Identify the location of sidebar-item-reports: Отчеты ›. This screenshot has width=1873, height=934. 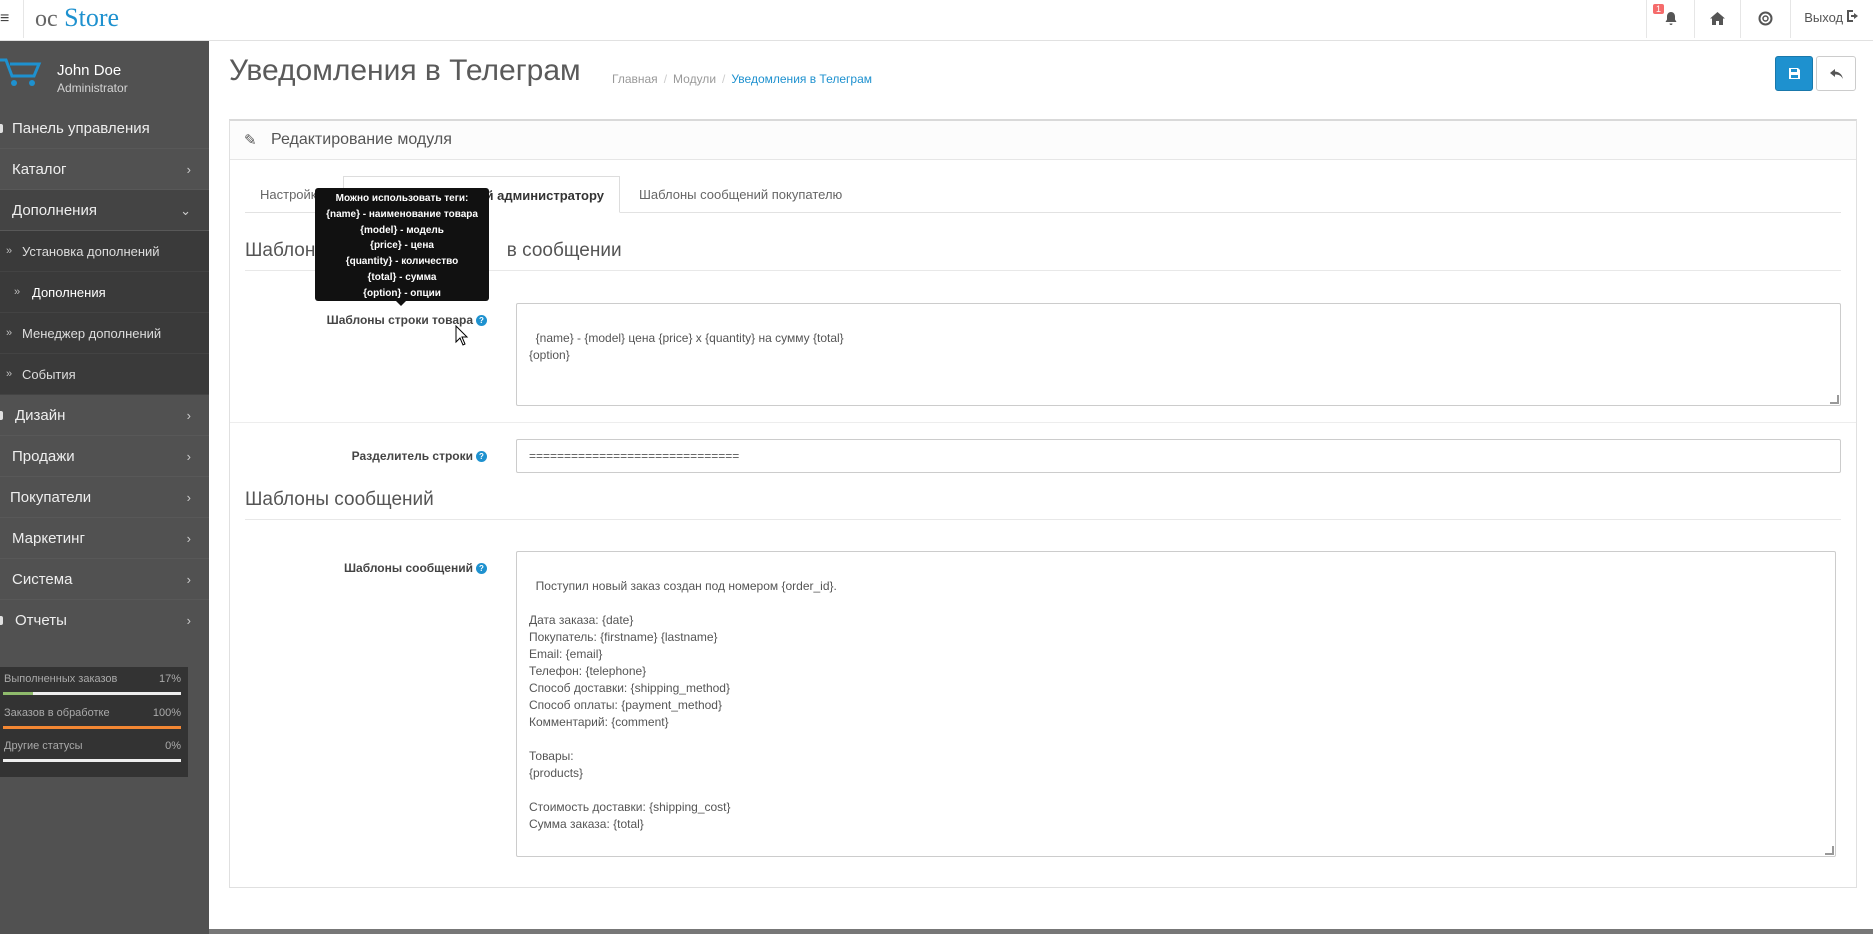
(104, 620).